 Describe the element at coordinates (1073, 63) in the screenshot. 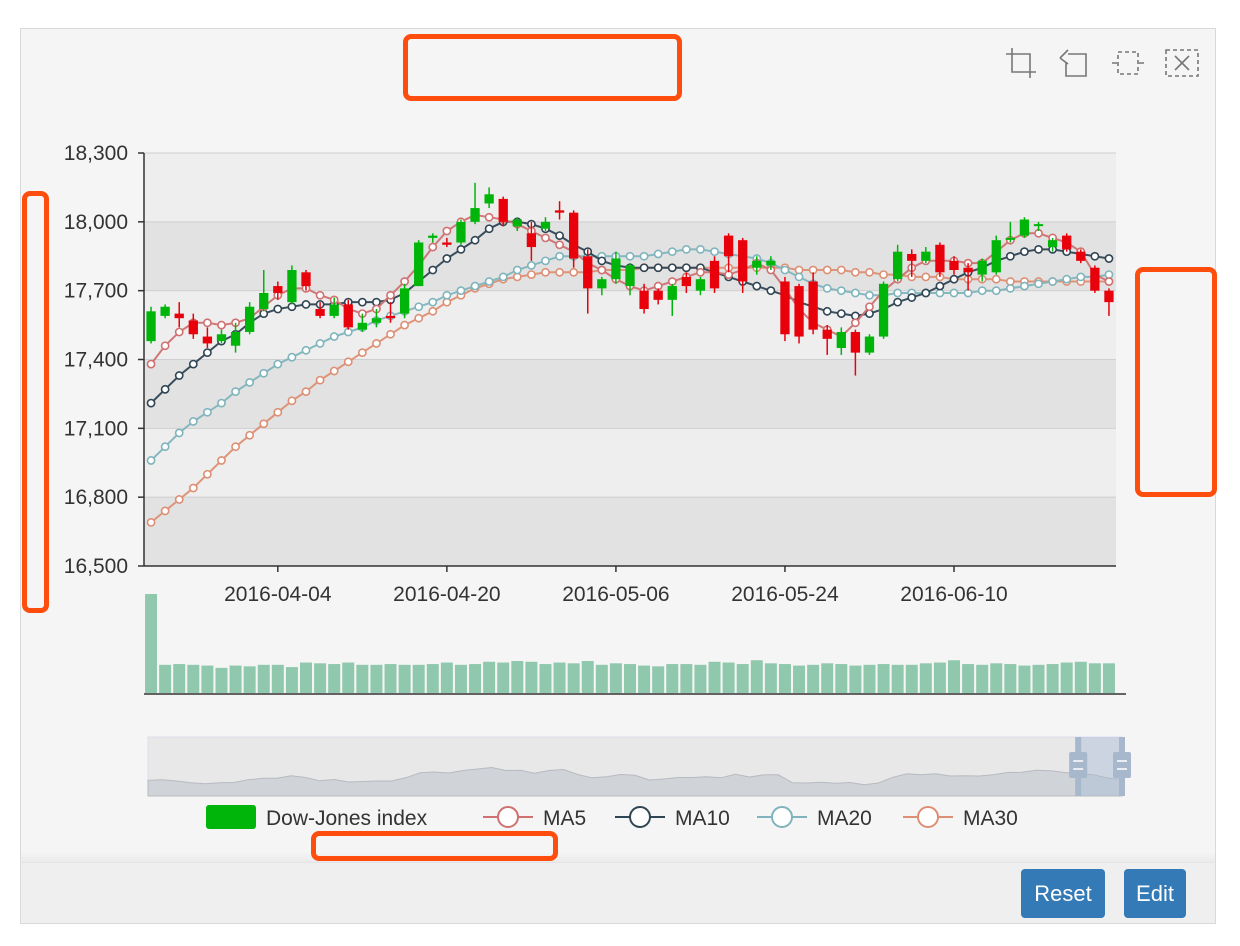

I see `zoom-back-icon` at that location.